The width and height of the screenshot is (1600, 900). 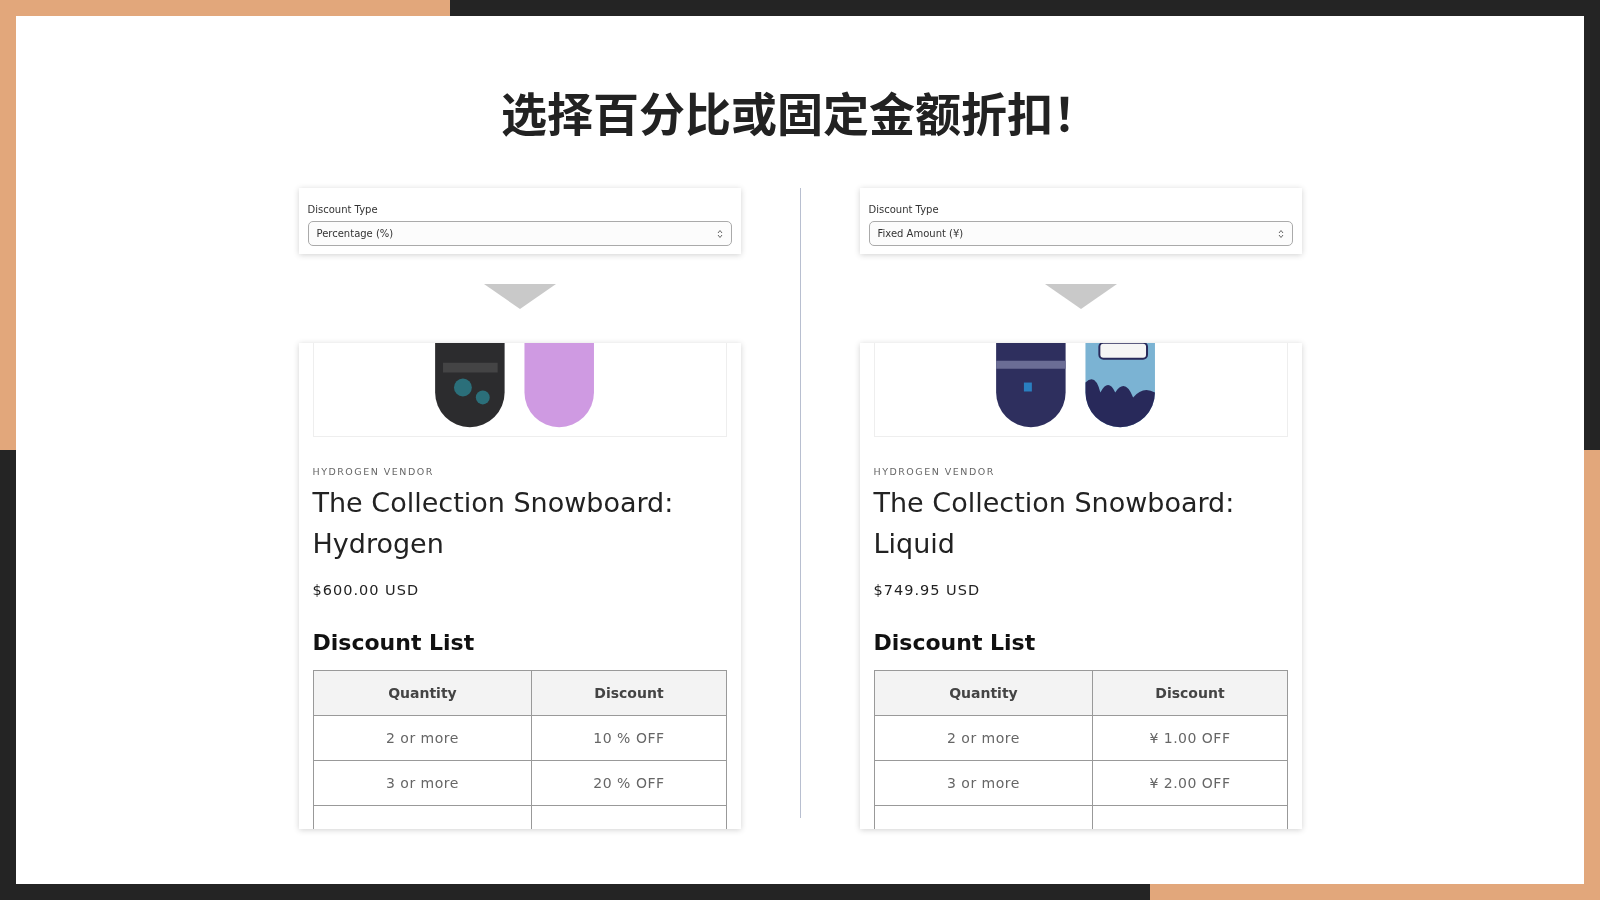 I want to click on table-cell: 10 % OFF, so click(x=628, y=738).